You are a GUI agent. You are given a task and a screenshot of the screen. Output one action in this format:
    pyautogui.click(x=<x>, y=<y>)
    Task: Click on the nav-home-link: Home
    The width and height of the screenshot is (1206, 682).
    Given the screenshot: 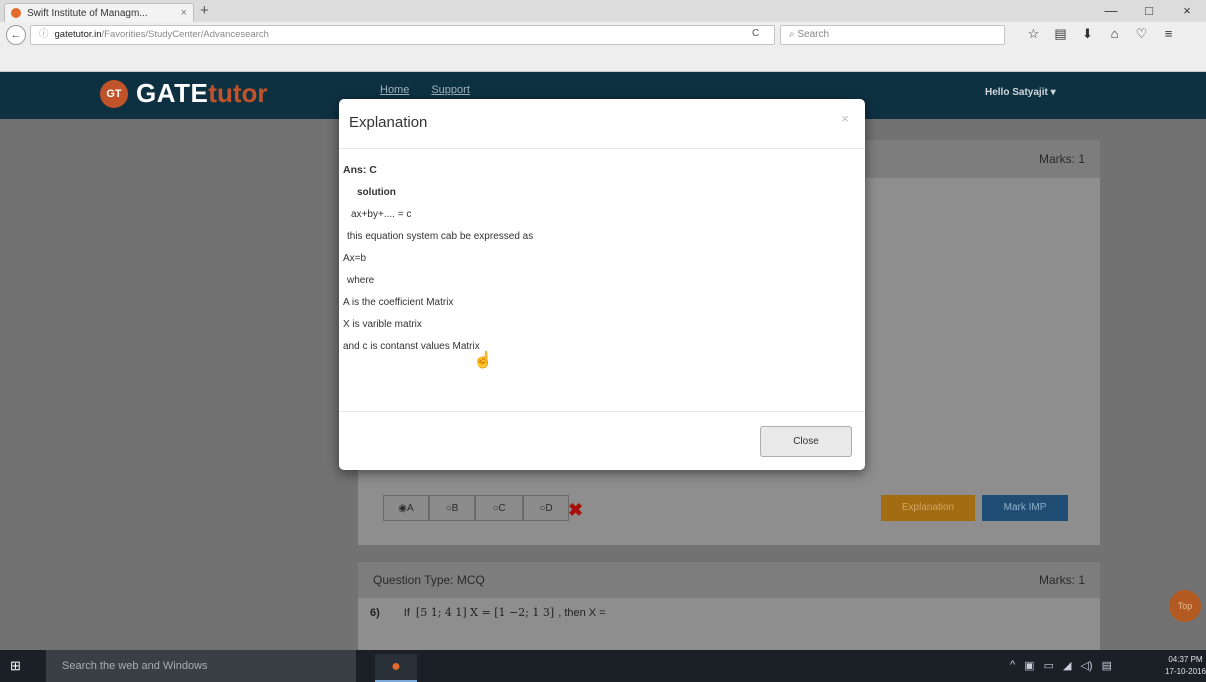 What is the action you would take?
    pyautogui.click(x=394, y=90)
    